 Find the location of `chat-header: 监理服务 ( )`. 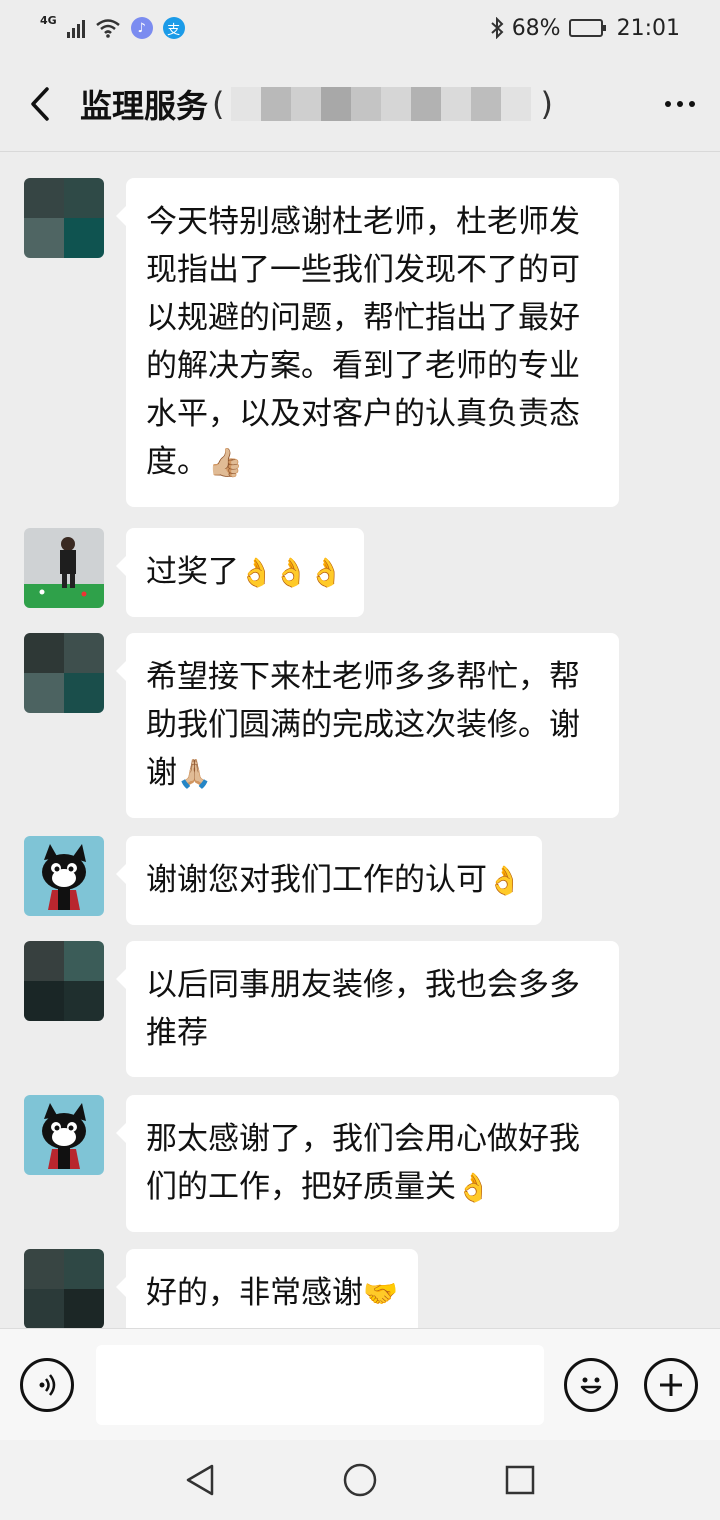

chat-header: 监理服务 ( ) is located at coordinates (360, 104).